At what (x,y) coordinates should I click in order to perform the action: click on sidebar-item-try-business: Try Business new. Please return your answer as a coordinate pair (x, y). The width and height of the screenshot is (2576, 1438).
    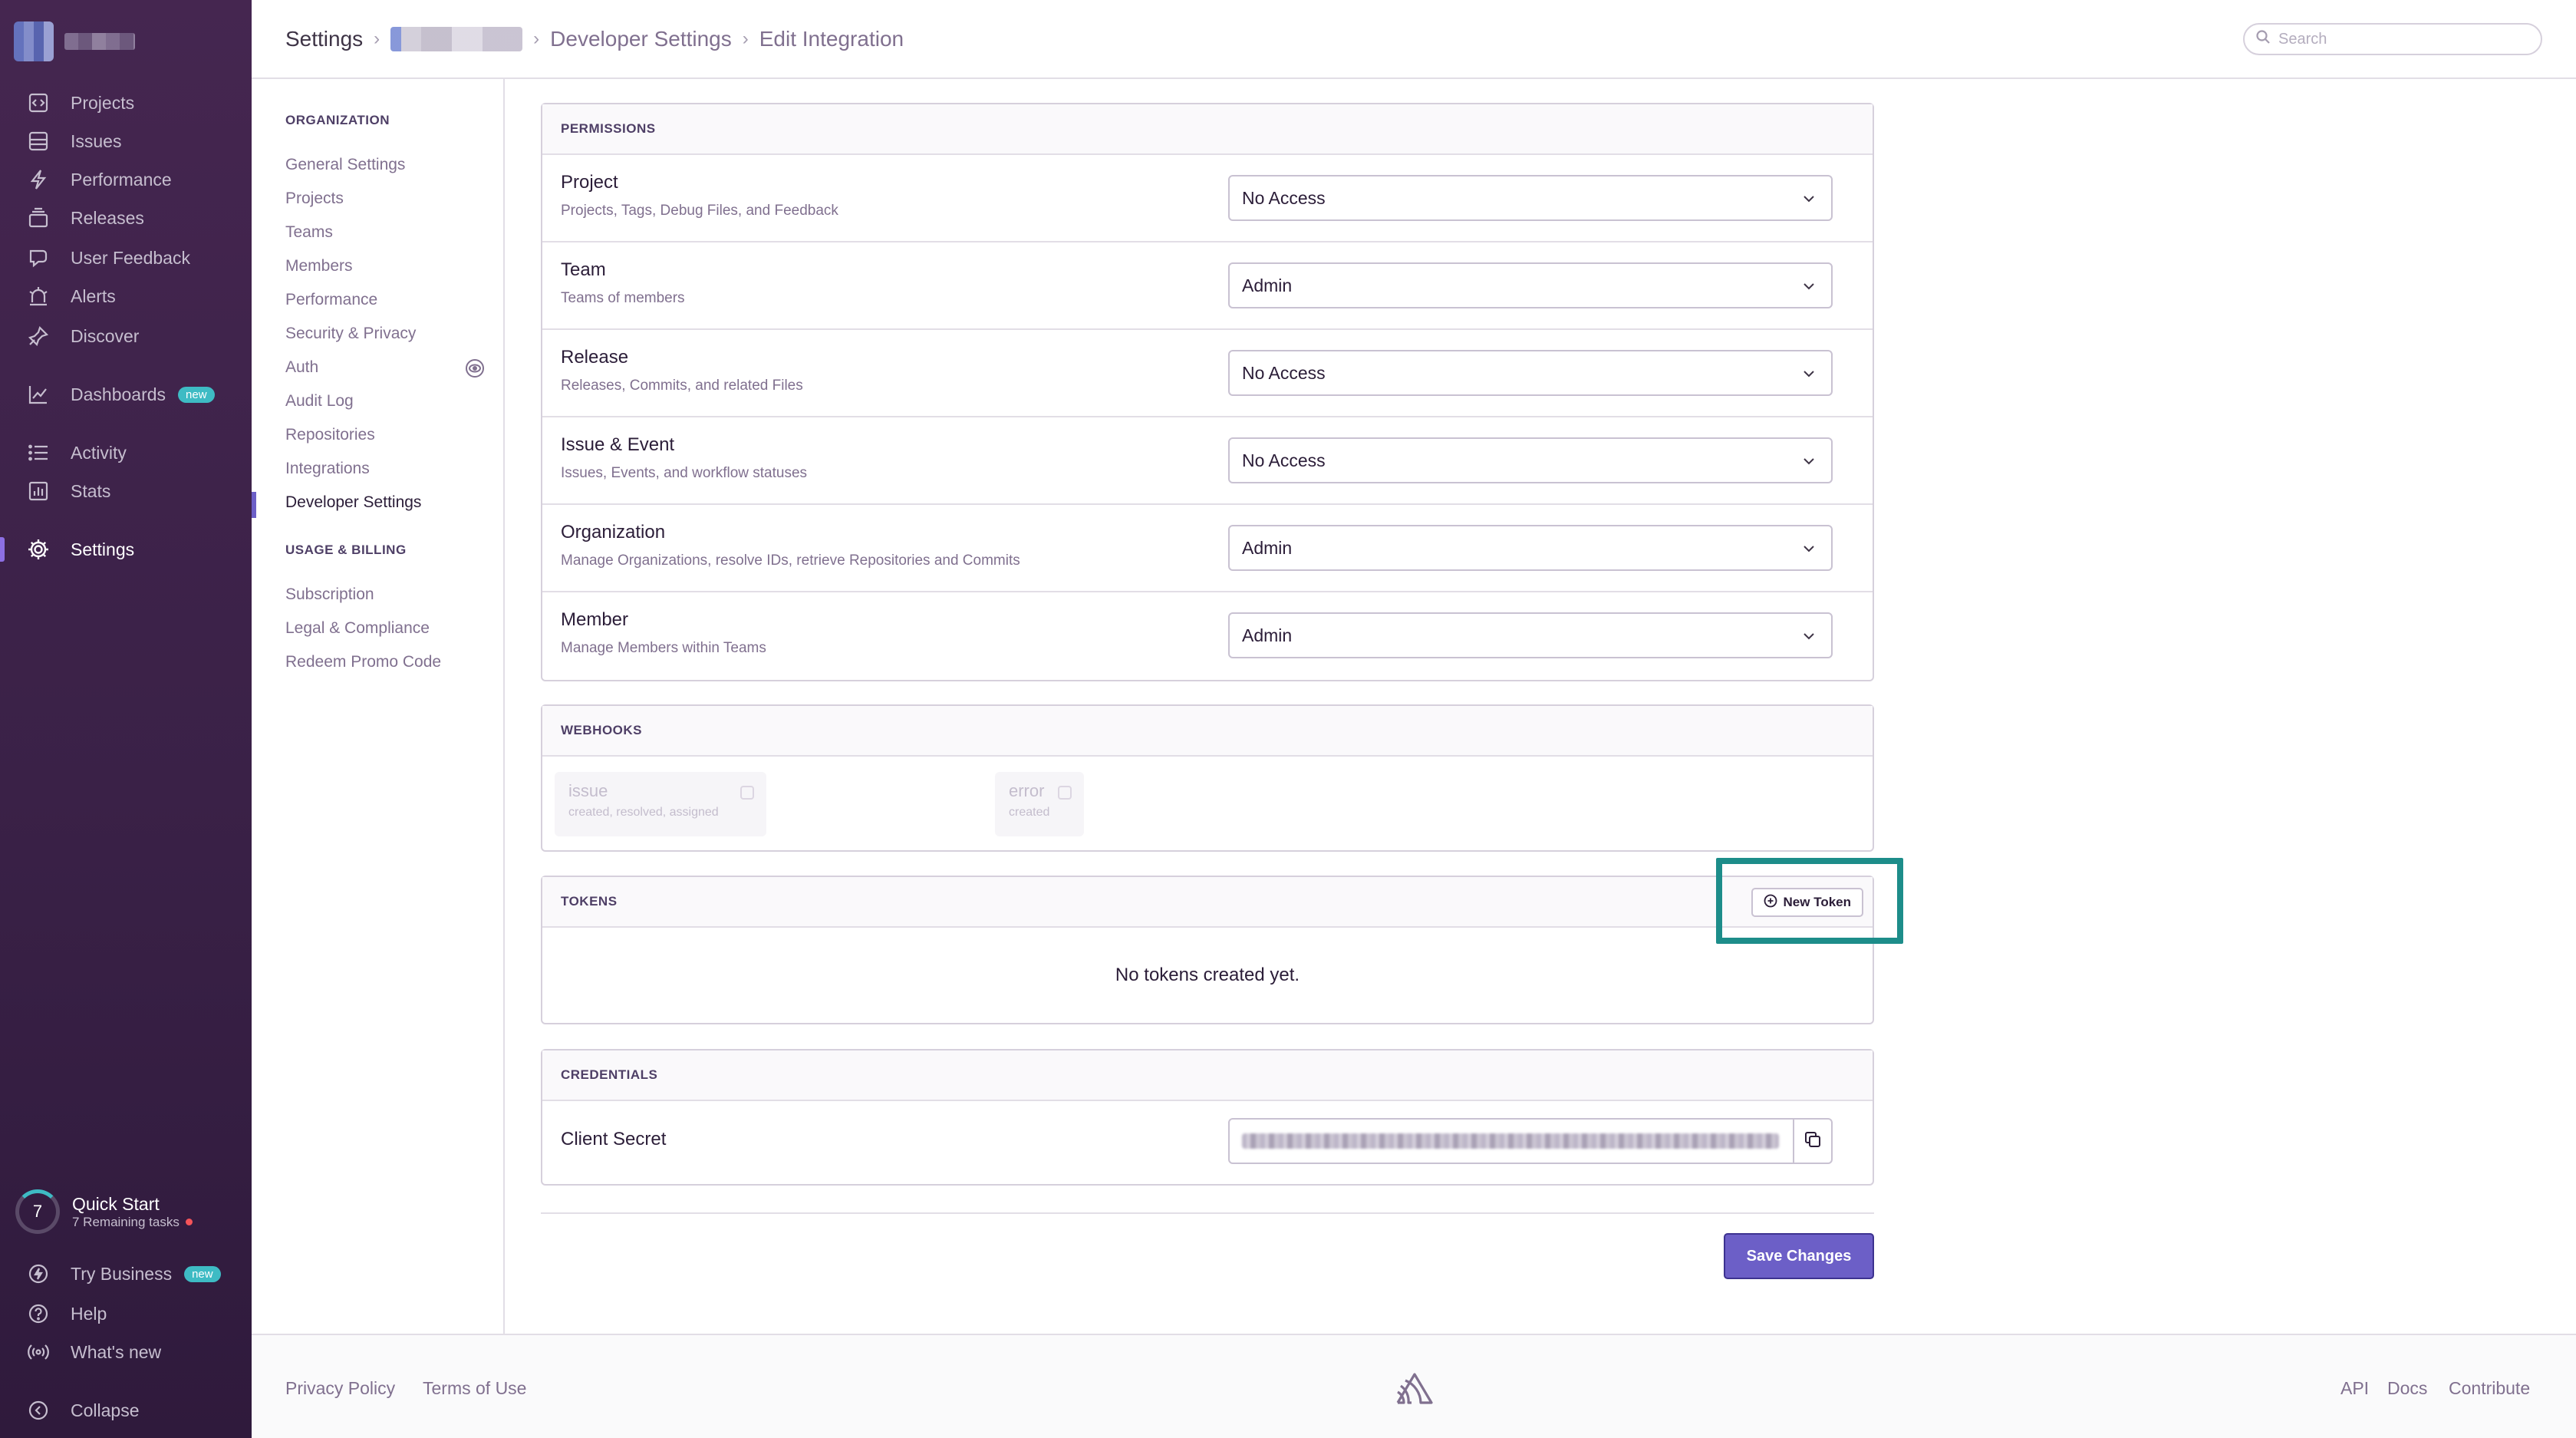
    Looking at the image, I should click on (126, 1273).